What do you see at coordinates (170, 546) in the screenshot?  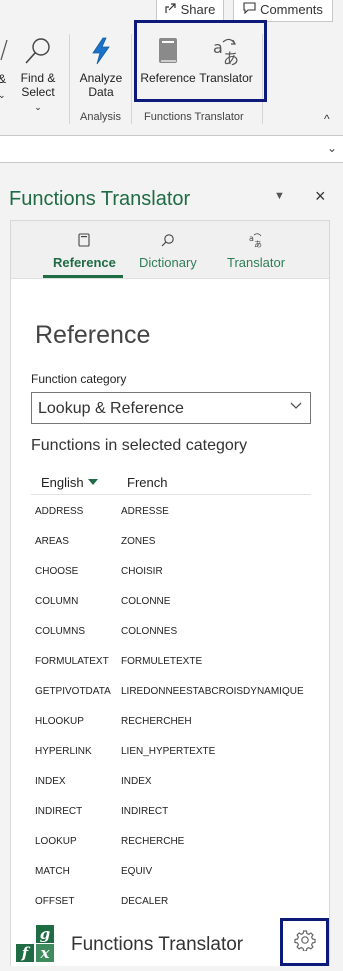 I see `table-row: AREAS ZONES` at bounding box center [170, 546].